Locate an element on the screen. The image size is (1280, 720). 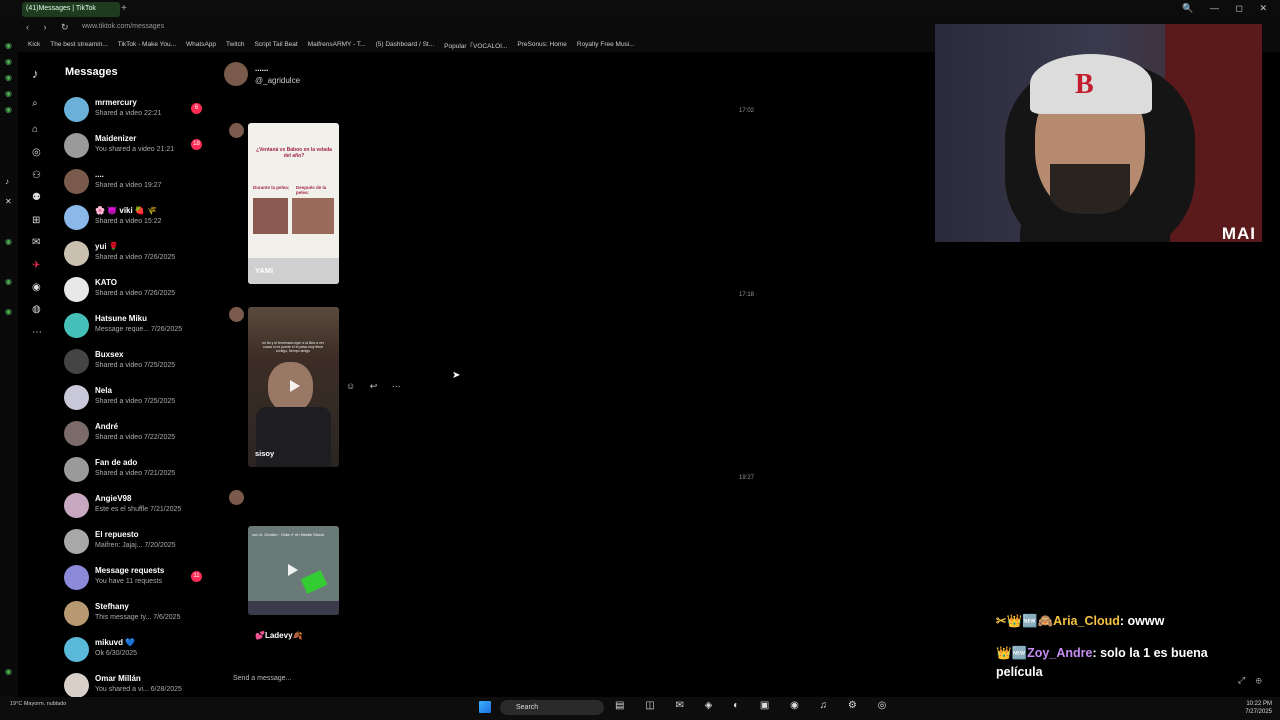
conversation-preview: You shared a vi... 6/28/2025 is located at coordinates (138, 689).